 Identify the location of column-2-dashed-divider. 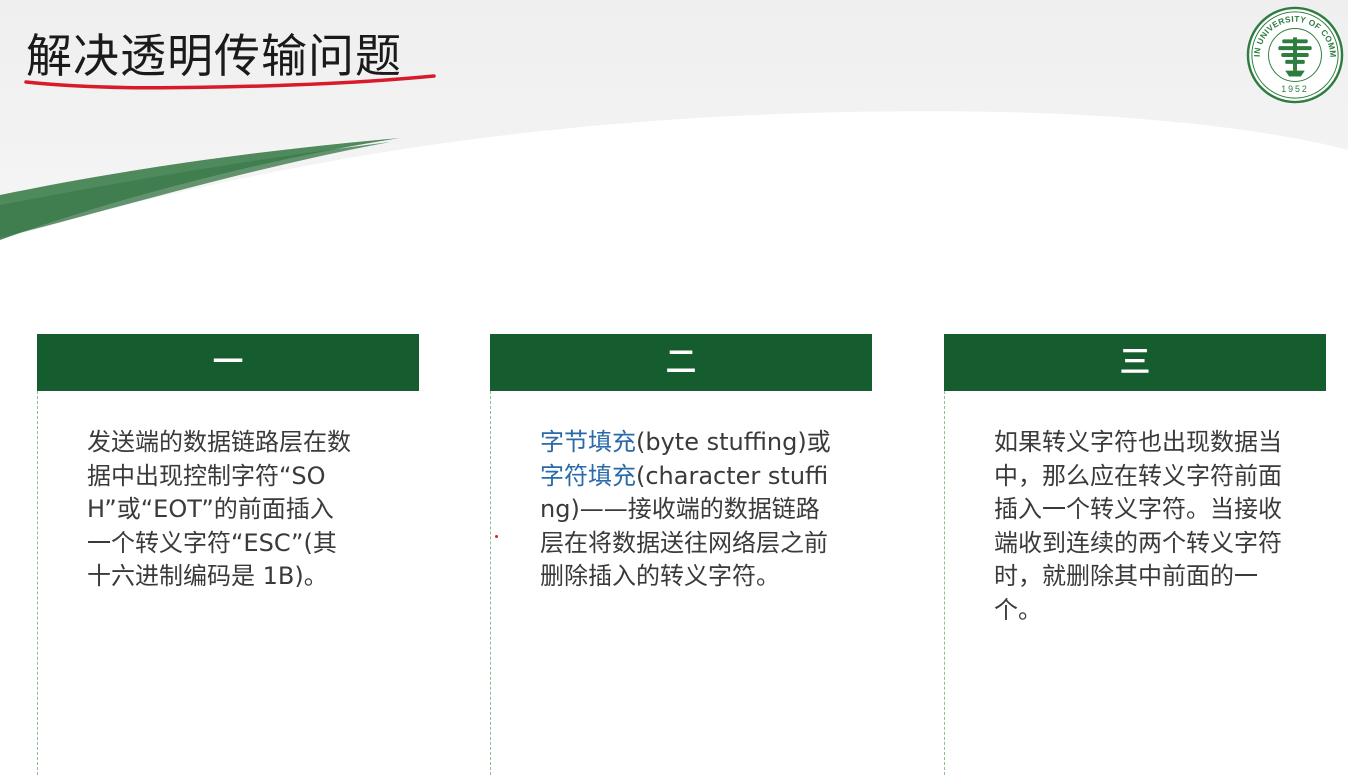
(490, 583).